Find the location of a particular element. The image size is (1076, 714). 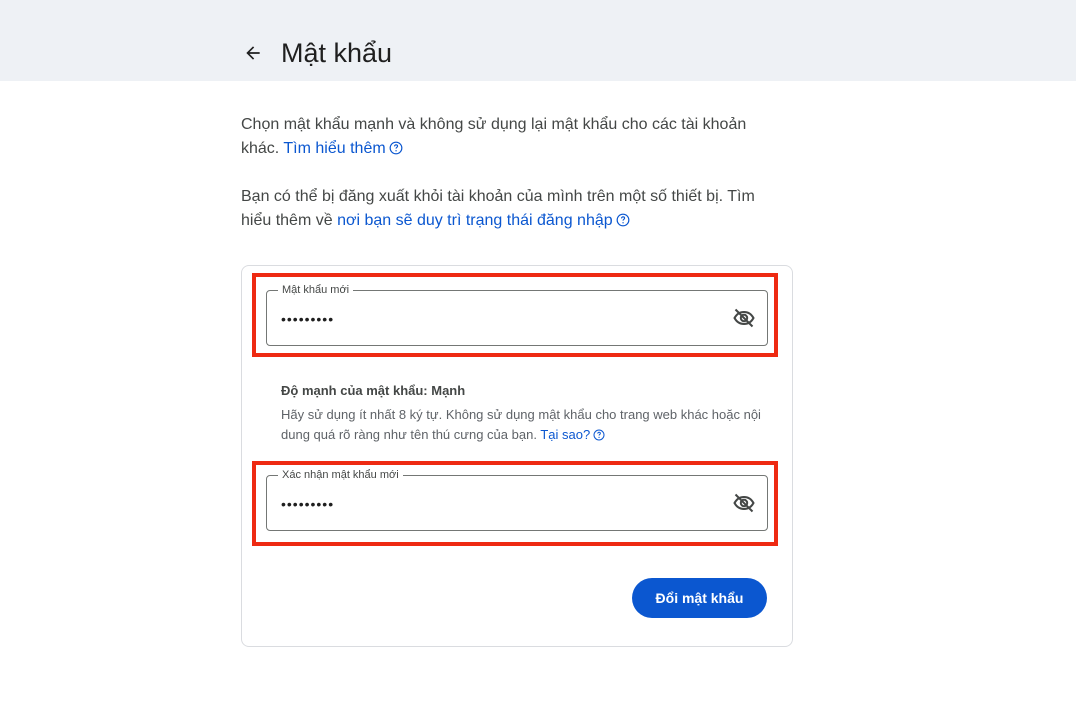

page-header is located at coordinates (538, 40).